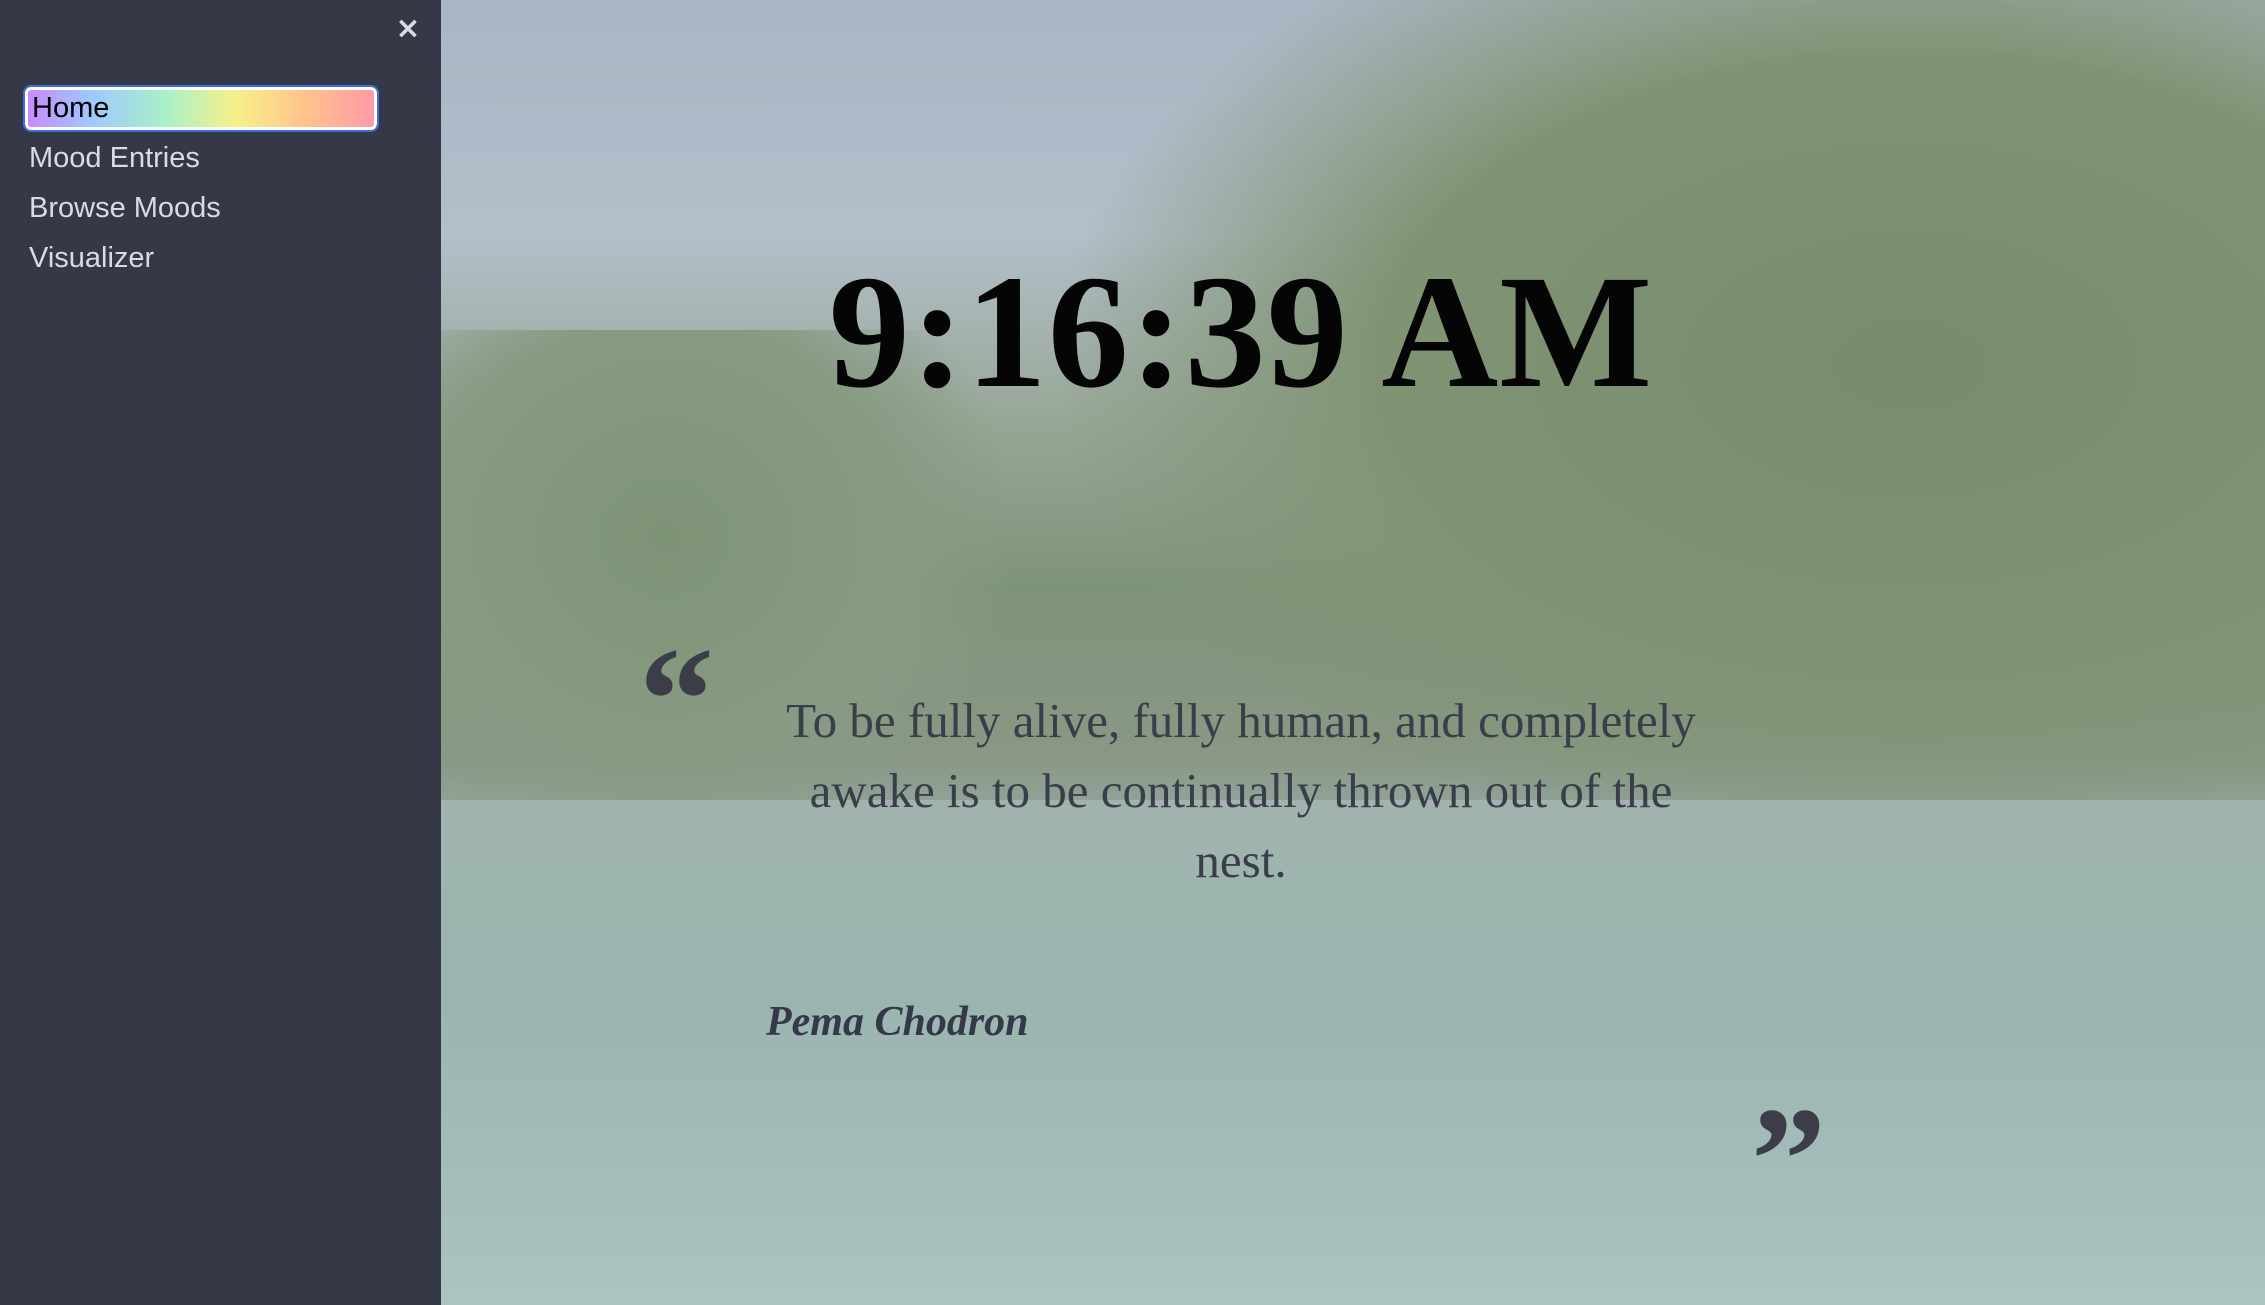 This screenshot has height=1305, width=2265. I want to click on sidebar-item-home: Home, so click(201, 108).